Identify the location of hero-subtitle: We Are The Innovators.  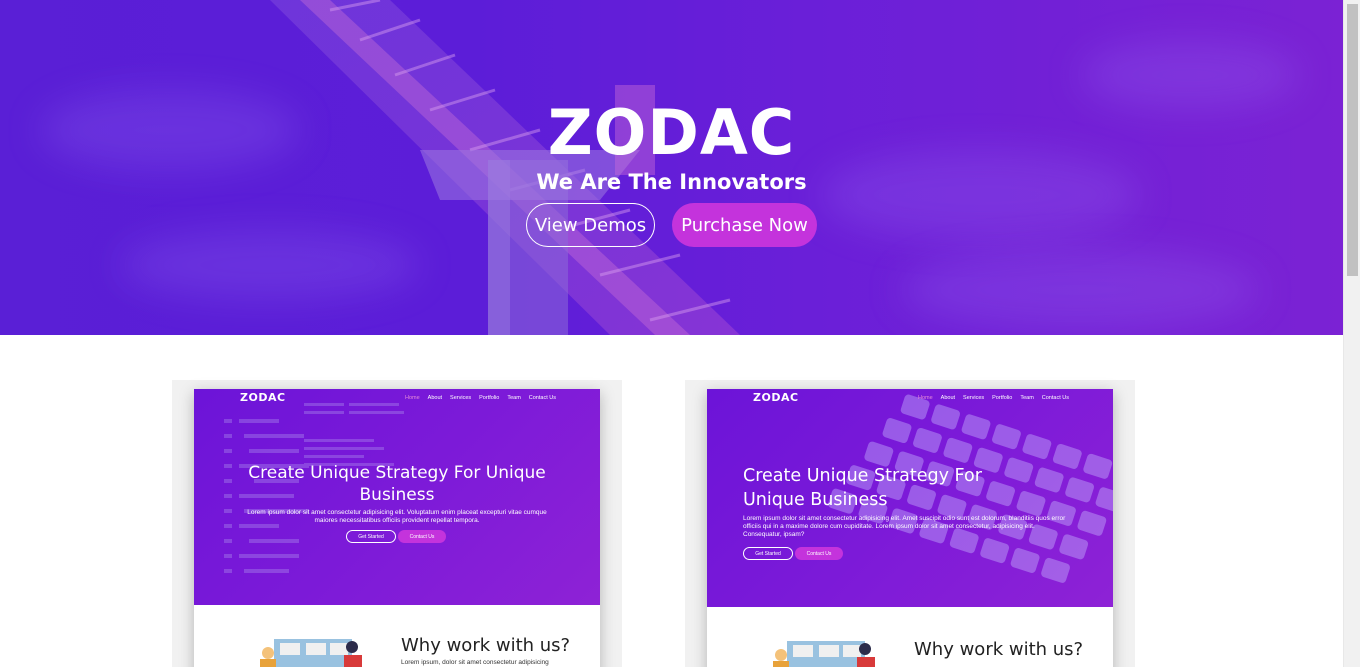
(671, 182).